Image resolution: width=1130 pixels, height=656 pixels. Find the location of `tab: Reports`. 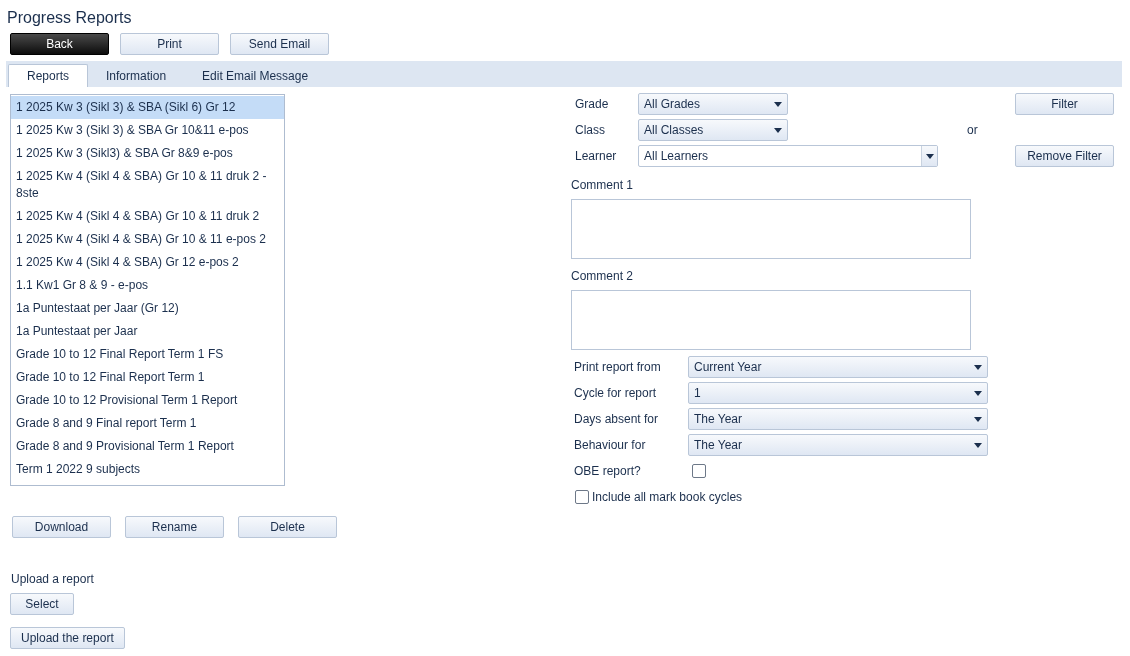

tab: Reports is located at coordinates (48, 75).